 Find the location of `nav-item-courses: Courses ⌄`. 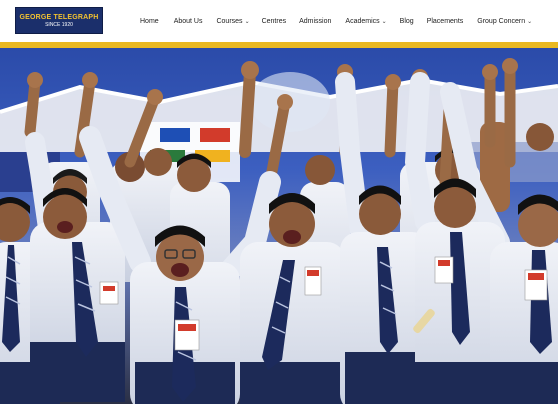

nav-item-courses: Courses ⌄ is located at coordinates (232, 21).